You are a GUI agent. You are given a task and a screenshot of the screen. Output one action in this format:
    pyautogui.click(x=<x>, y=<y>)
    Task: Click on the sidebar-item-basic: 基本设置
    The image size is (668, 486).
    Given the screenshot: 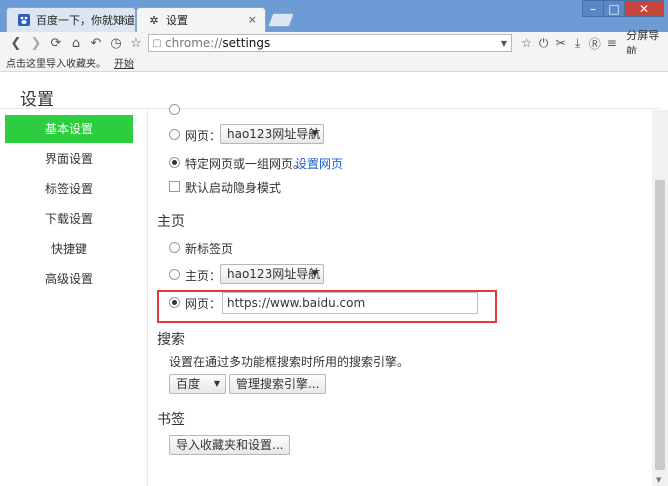 What is the action you would take?
    pyautogui.click(x=69, y=129)
    